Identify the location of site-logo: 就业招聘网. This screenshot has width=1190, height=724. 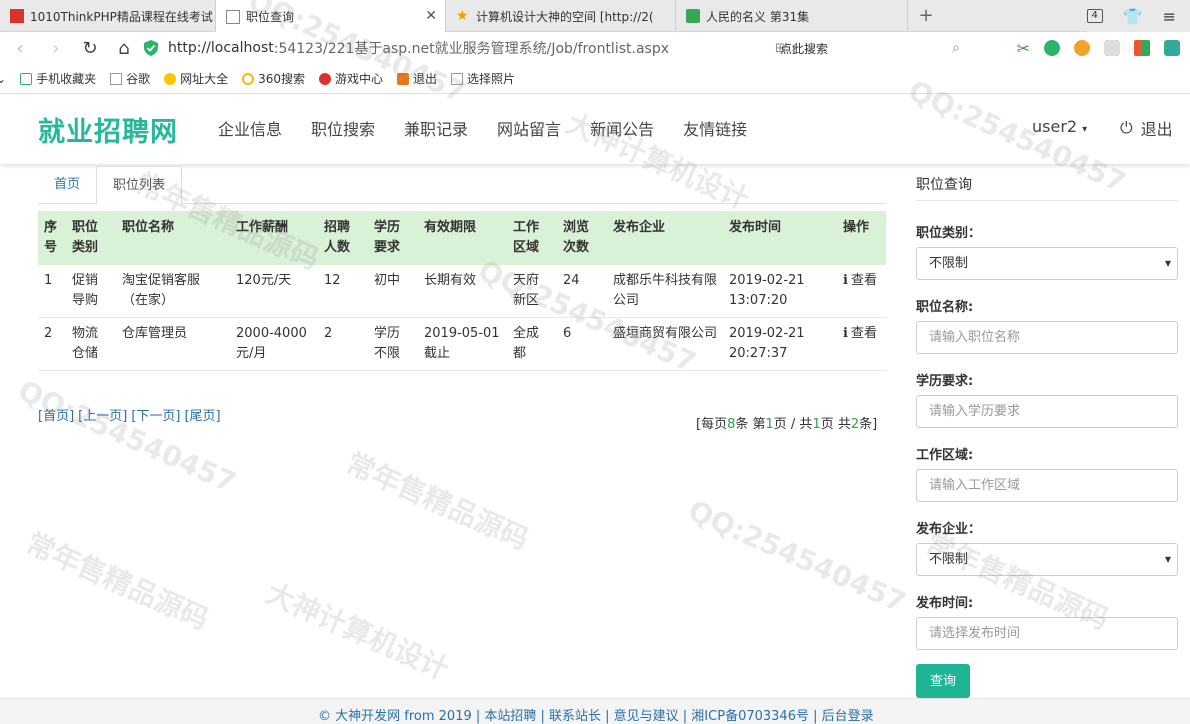
(108, 129).